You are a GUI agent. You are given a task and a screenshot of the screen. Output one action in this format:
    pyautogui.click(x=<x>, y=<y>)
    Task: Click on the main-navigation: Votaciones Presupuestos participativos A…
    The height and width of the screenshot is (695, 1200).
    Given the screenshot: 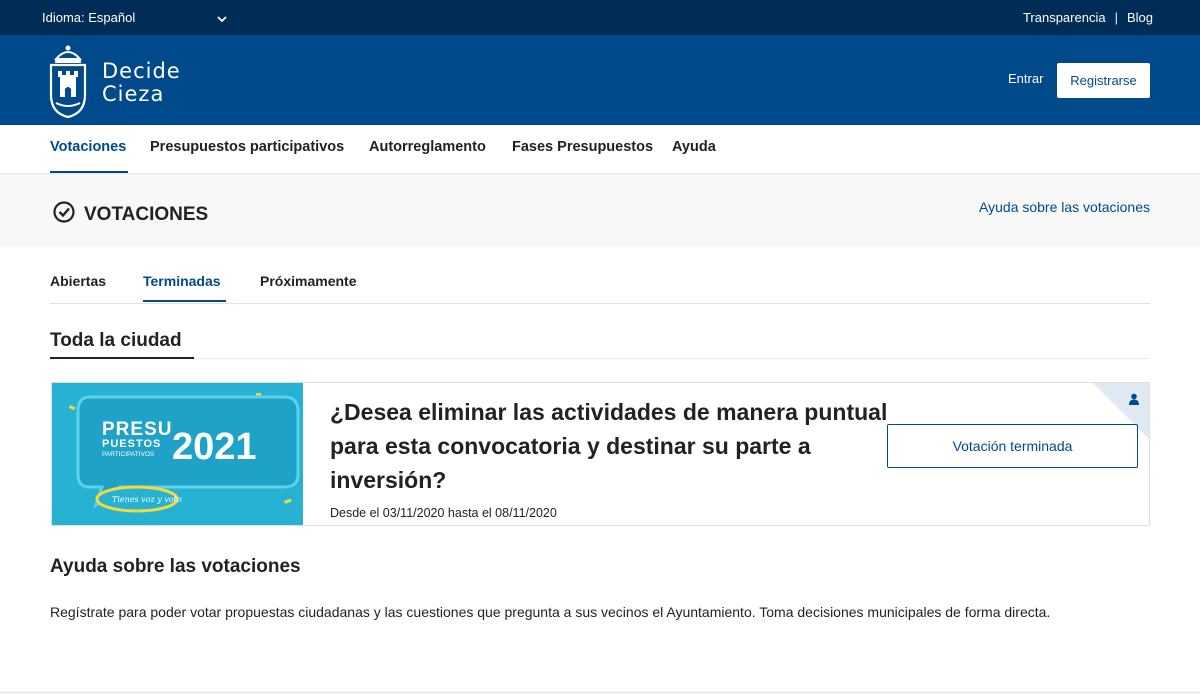 What is the action you would take?
    pyautogui.click(x=600, y=149)
    